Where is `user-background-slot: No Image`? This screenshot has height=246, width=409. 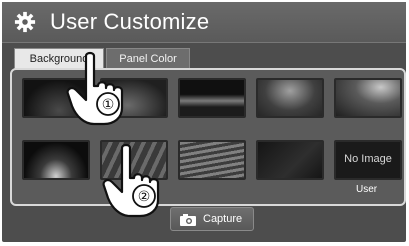 user-background-slot: No Image is located at coordinates (368, 160).